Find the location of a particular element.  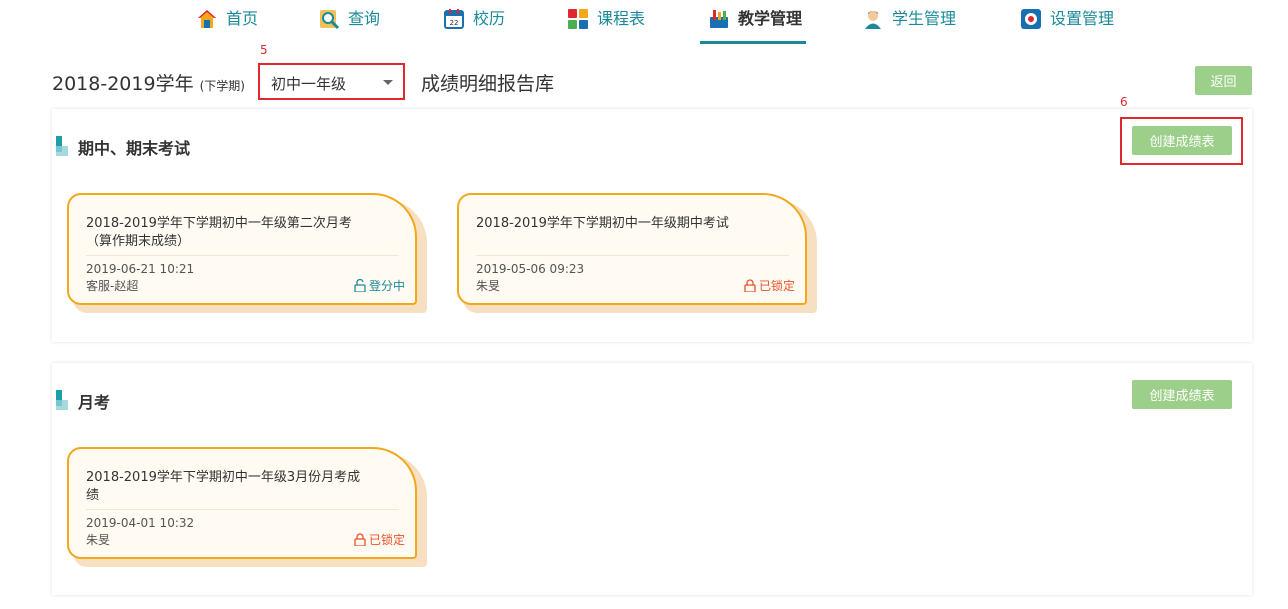

caret-down-icon is located at coordinates (388, 82).